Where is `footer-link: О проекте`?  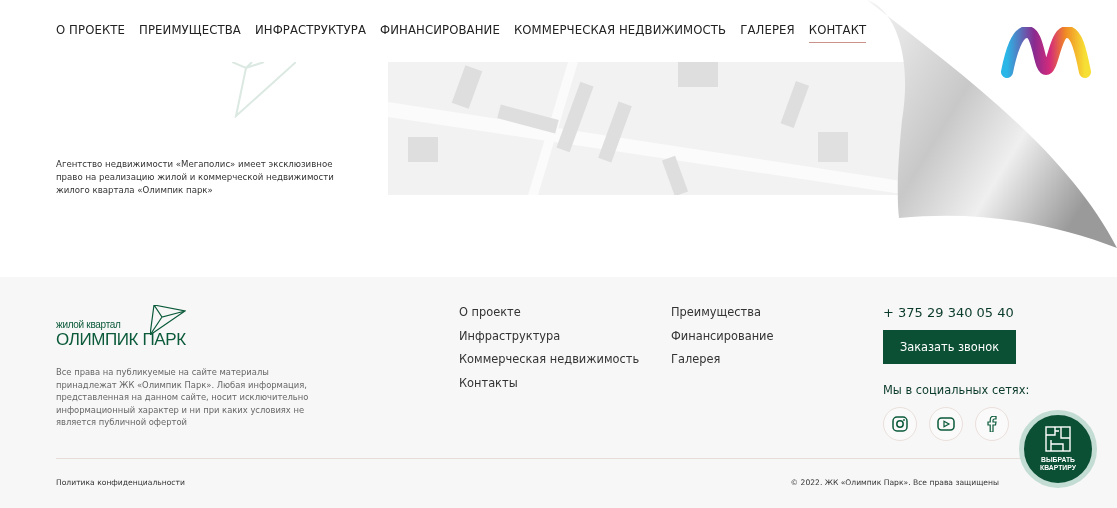 footer-link: О проекте is located at coordinates (565, 313).